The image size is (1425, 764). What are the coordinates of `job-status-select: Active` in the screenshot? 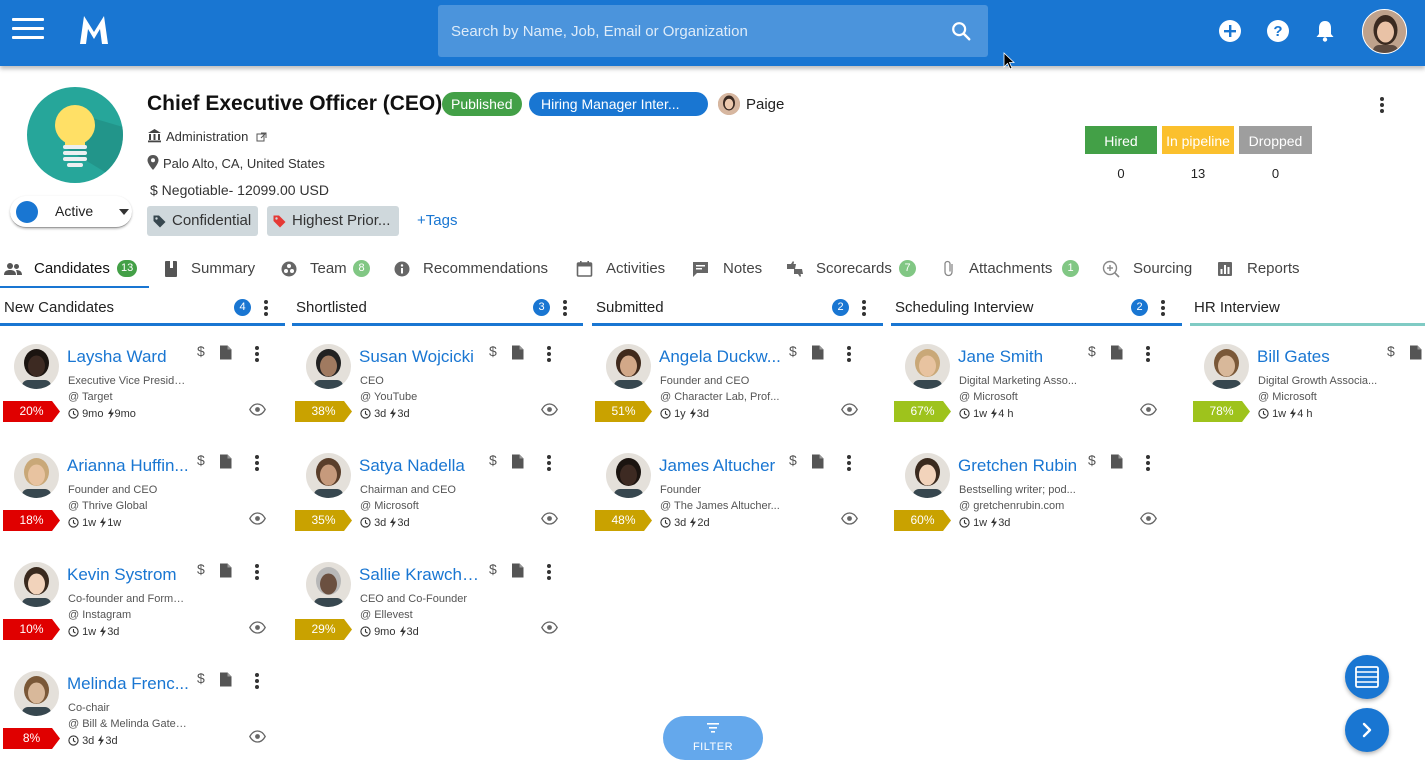 It's located at (71, 212).